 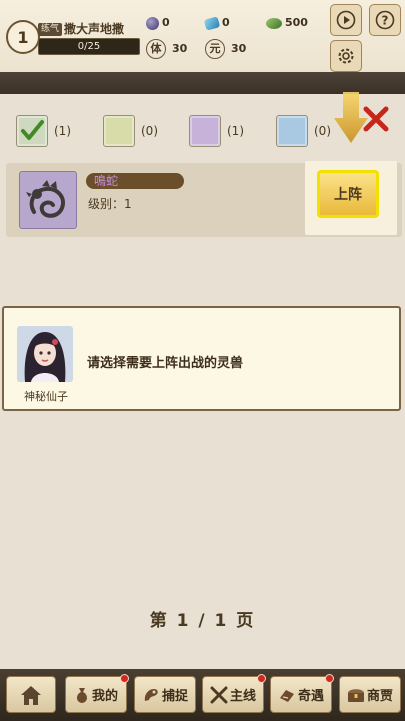 I want to click on npc-name: 神秘仙子, so click(x=46, y=396).